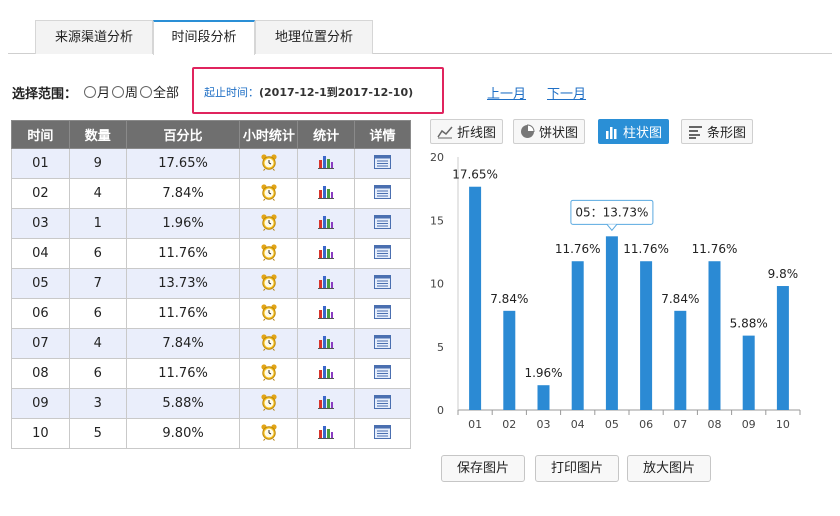  Describe the element at coordinates (506, 92) in the screenshot. I see `prev-month-link: 上一月` at that location.